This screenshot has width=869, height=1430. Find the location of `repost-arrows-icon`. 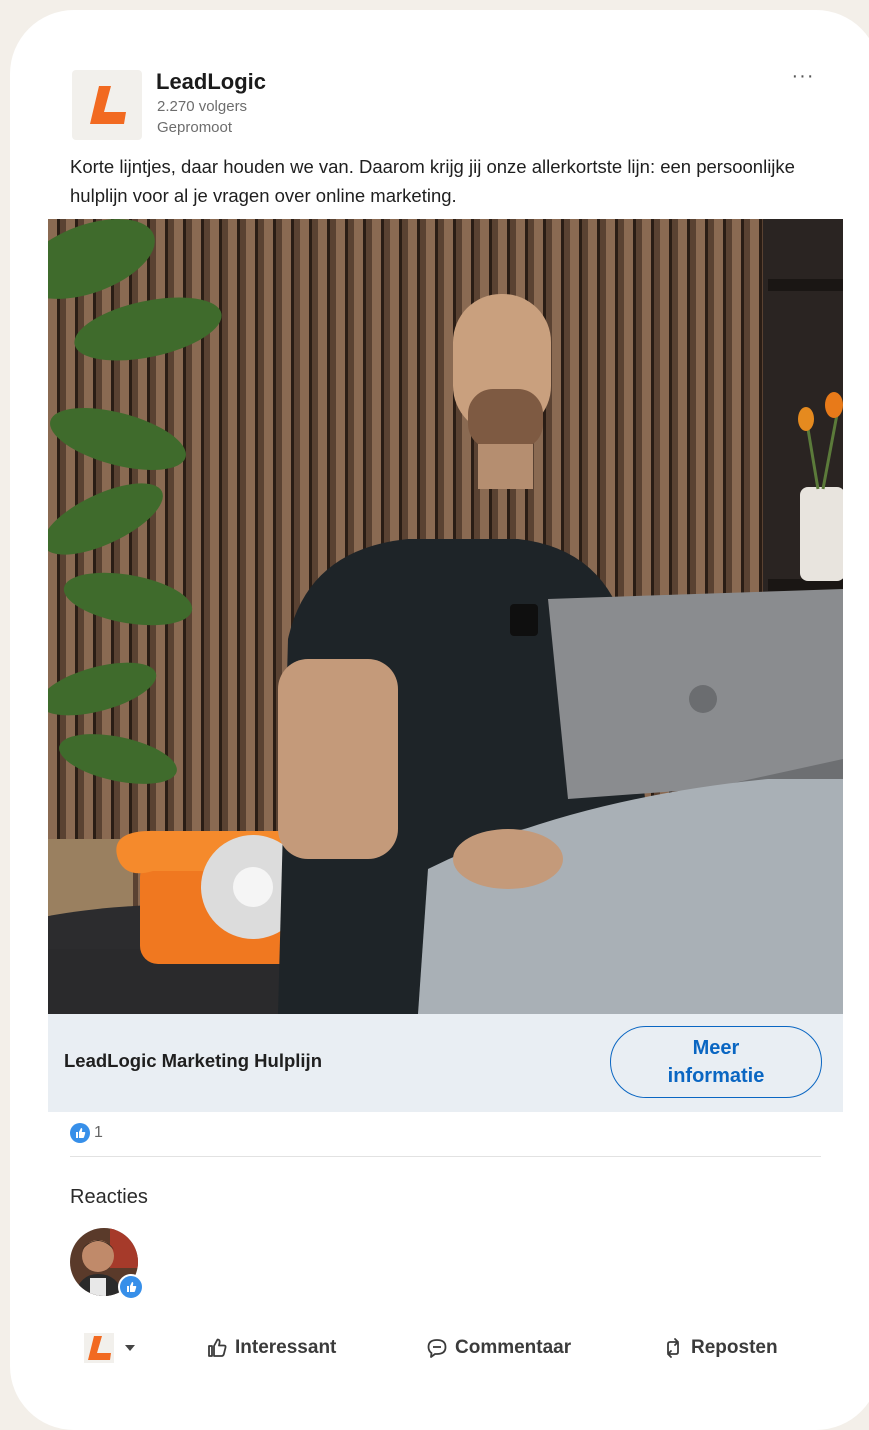

repost-arrows-icon is located at coordinates (673, 1348).